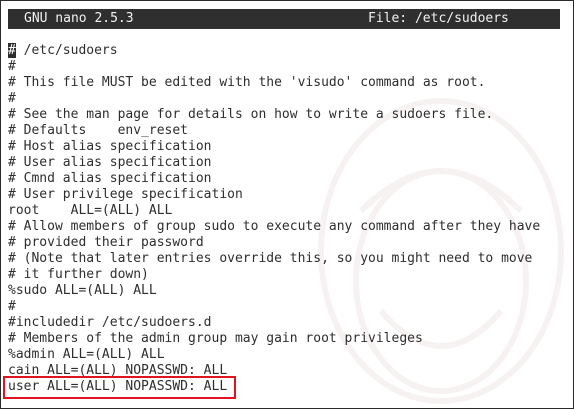 The width and height of the screenshot is (574, 409). Describe the element at coordinates (125, 194) in the screenshot. I see `editor-line: # User privilege specification` at that location.